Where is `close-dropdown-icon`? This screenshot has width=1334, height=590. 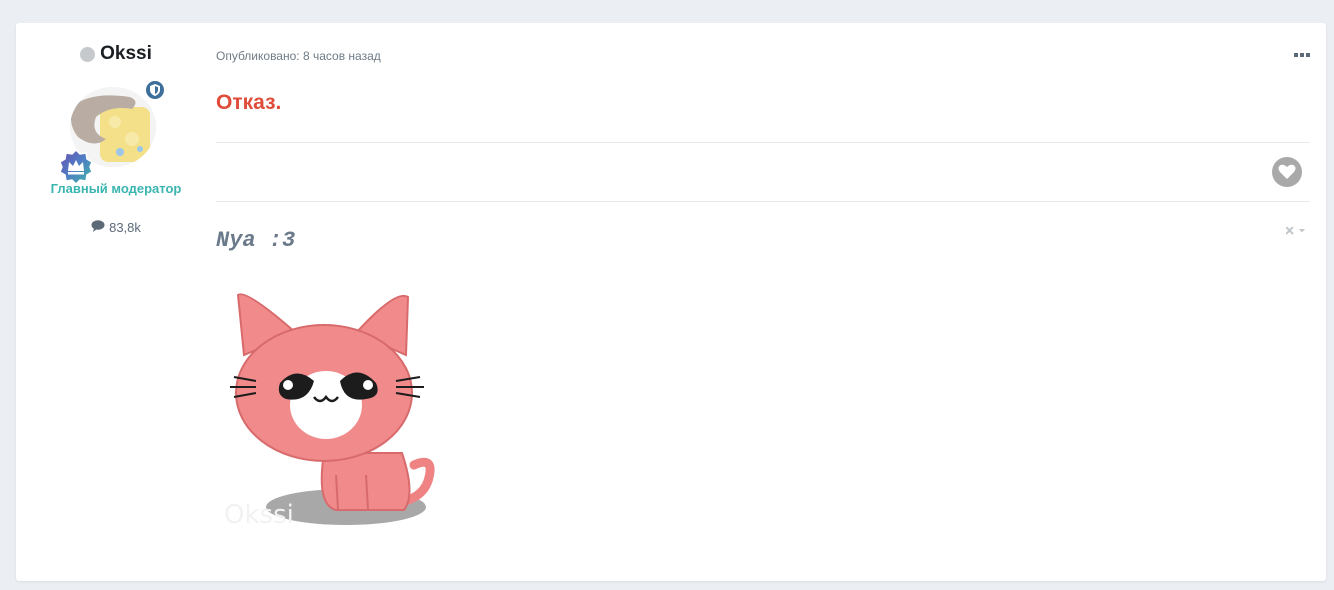
close-dropdown-icon is located at coordinates (1295, 232).